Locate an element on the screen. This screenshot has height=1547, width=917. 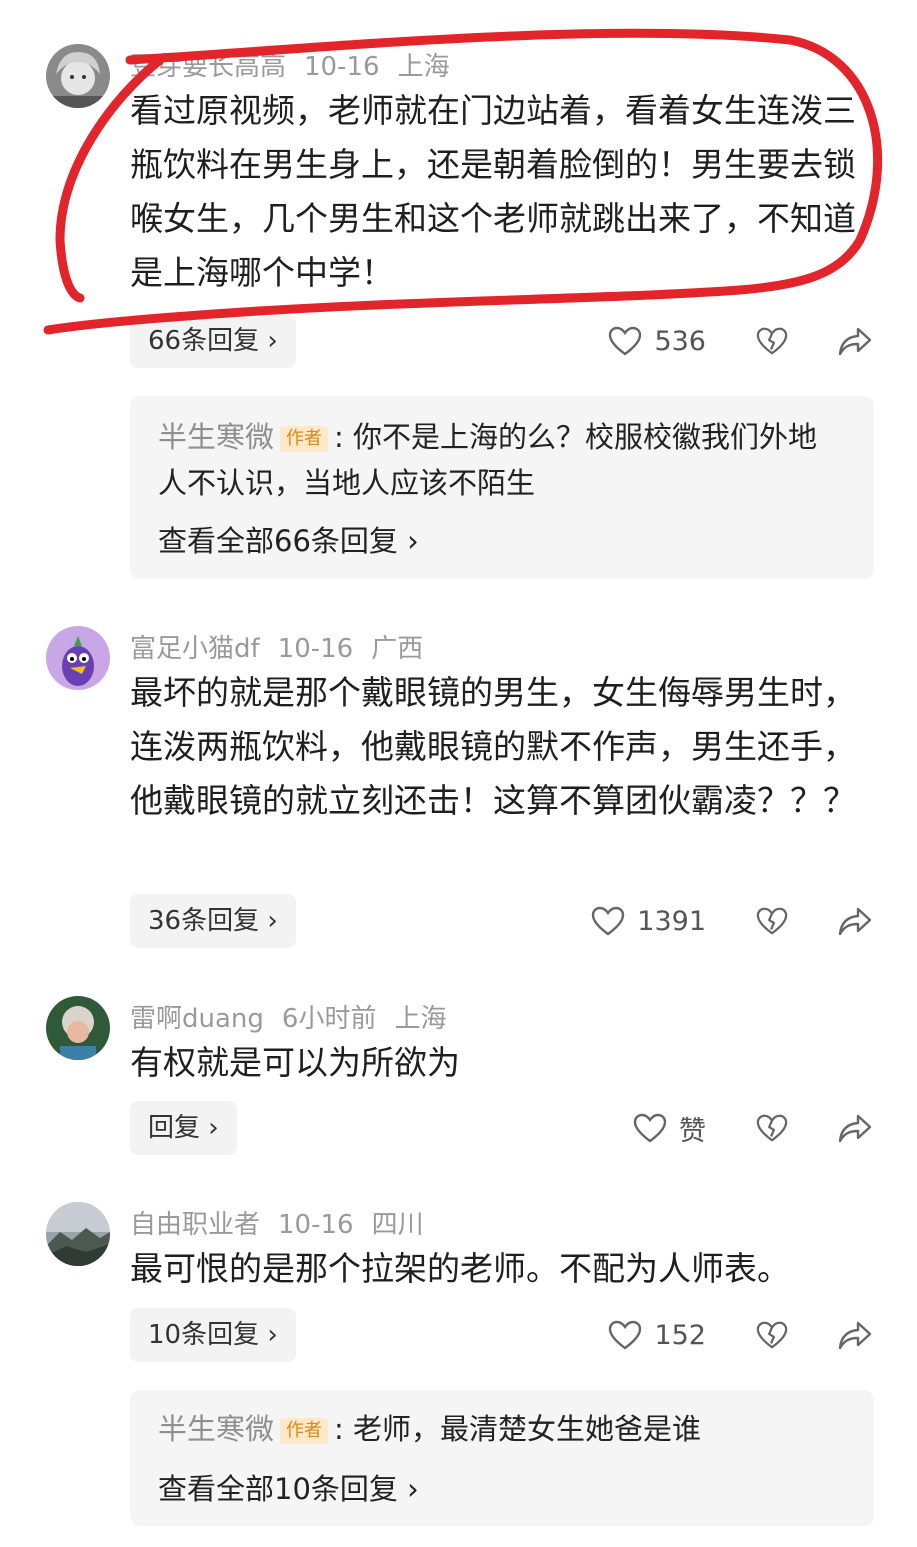
comment-meta: 自由职业者 10-16 四川 is located at coordinates (286, 1222).